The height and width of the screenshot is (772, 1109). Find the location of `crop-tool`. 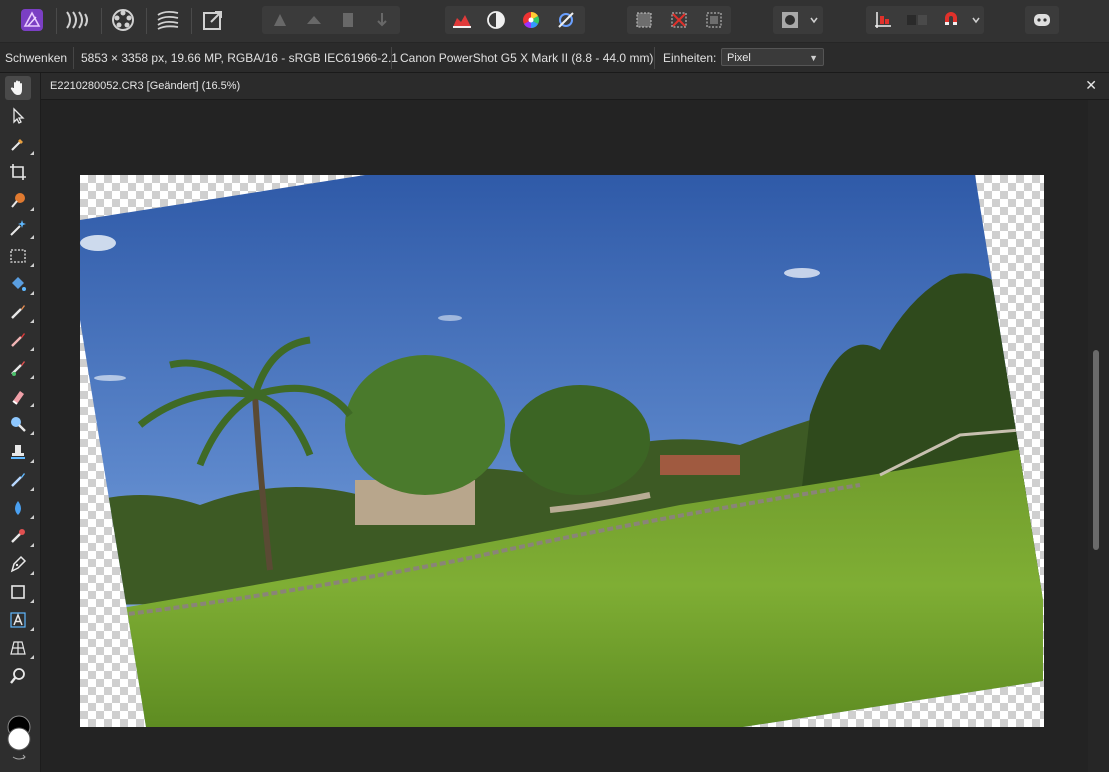

crop-tool is located at coordinates (18, 172).